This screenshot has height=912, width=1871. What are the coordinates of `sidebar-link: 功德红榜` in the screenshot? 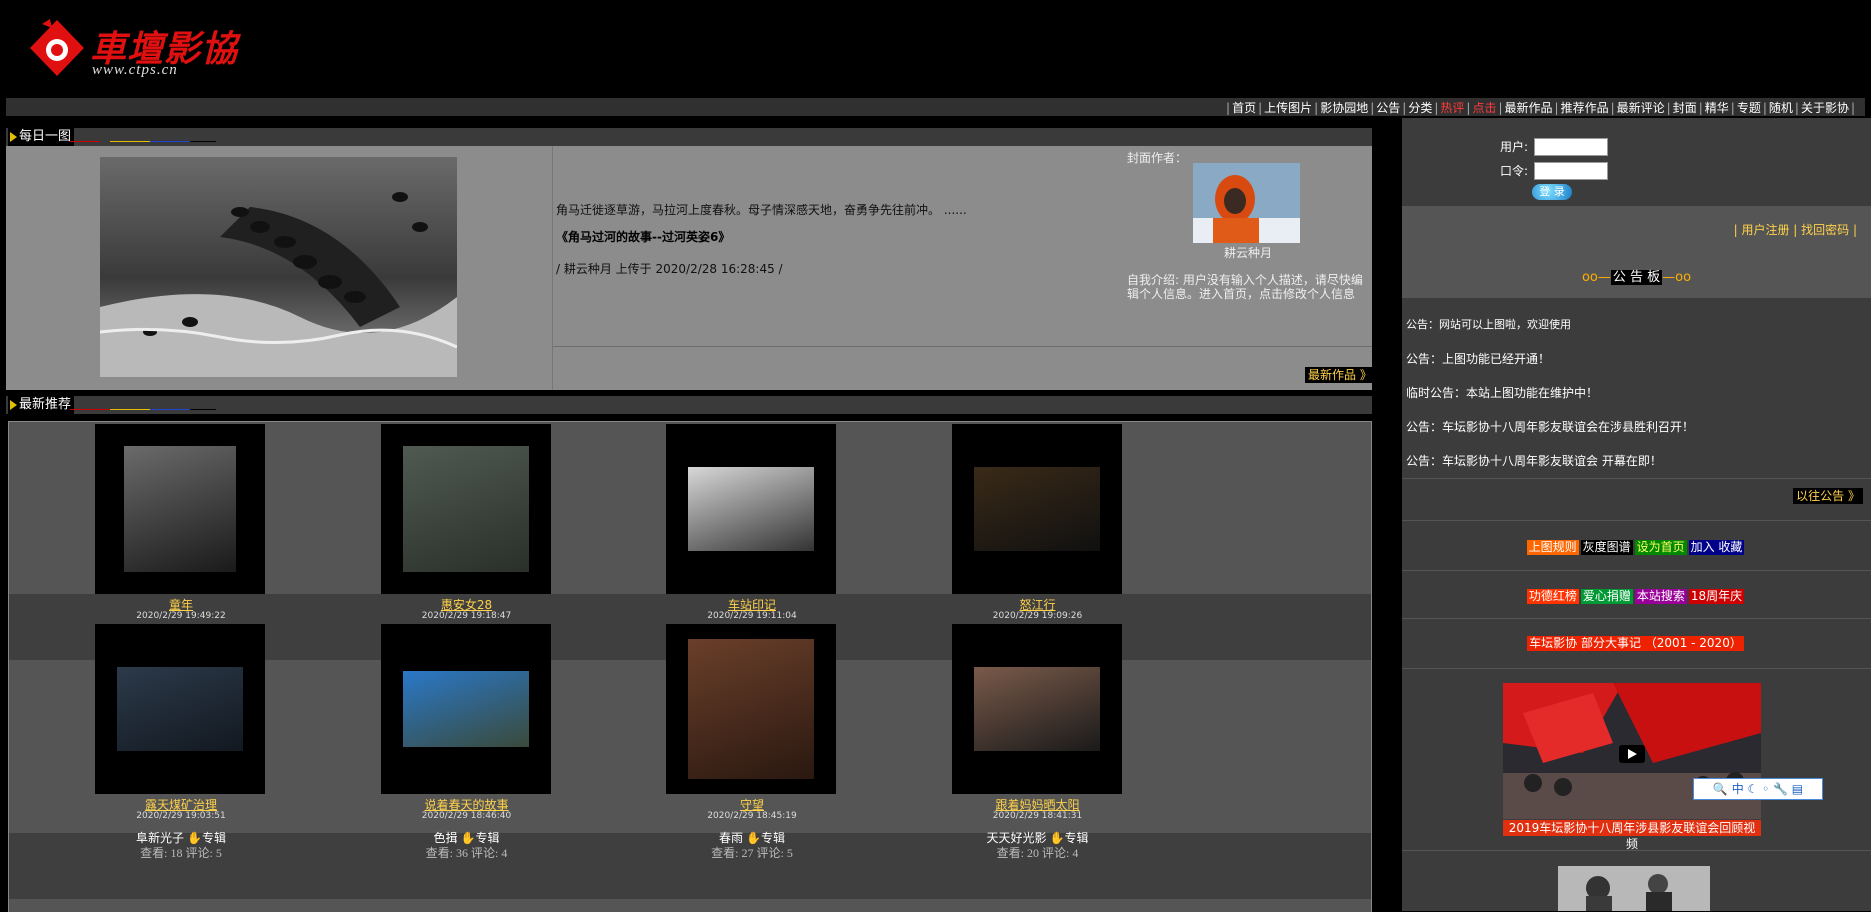 It's located at (1552, 596).